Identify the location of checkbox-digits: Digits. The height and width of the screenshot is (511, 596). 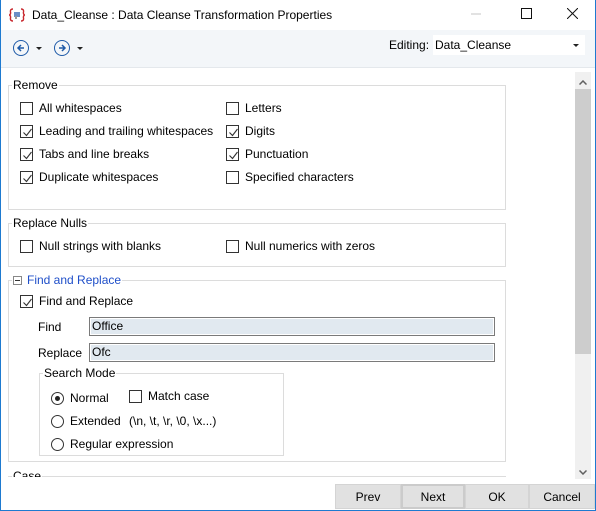
(250, 131).